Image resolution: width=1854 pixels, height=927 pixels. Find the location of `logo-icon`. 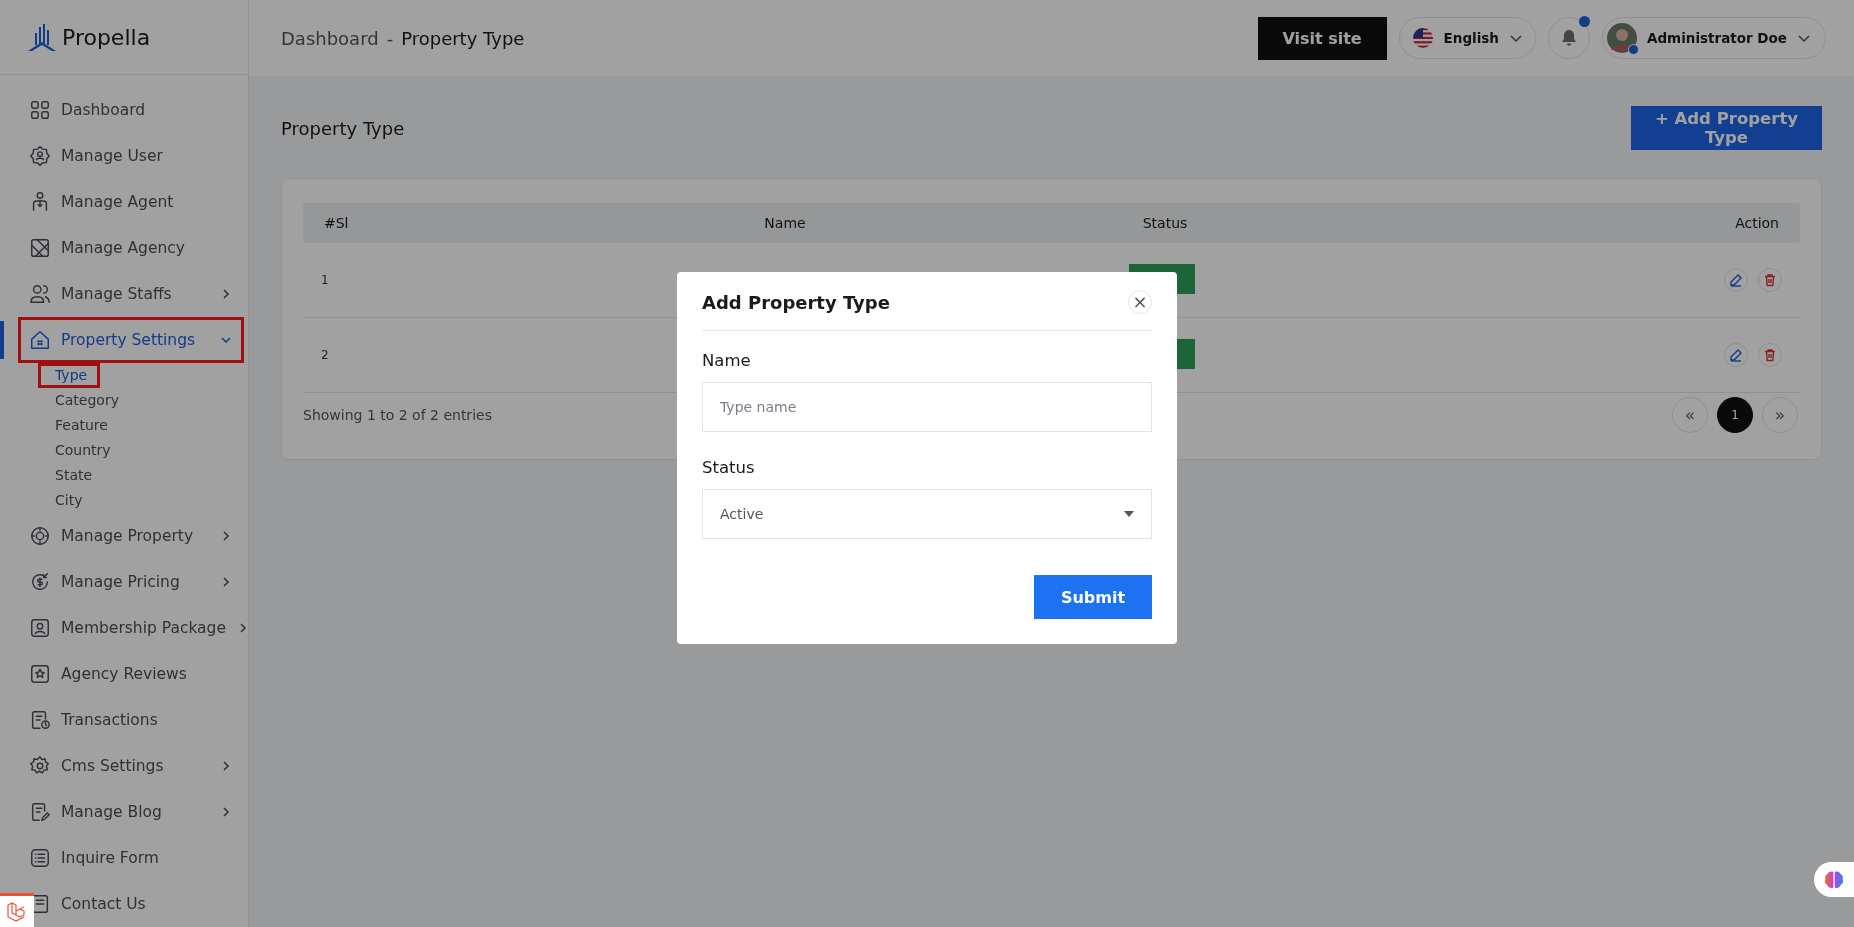

logo-icon is located at coordinates (42, 37).